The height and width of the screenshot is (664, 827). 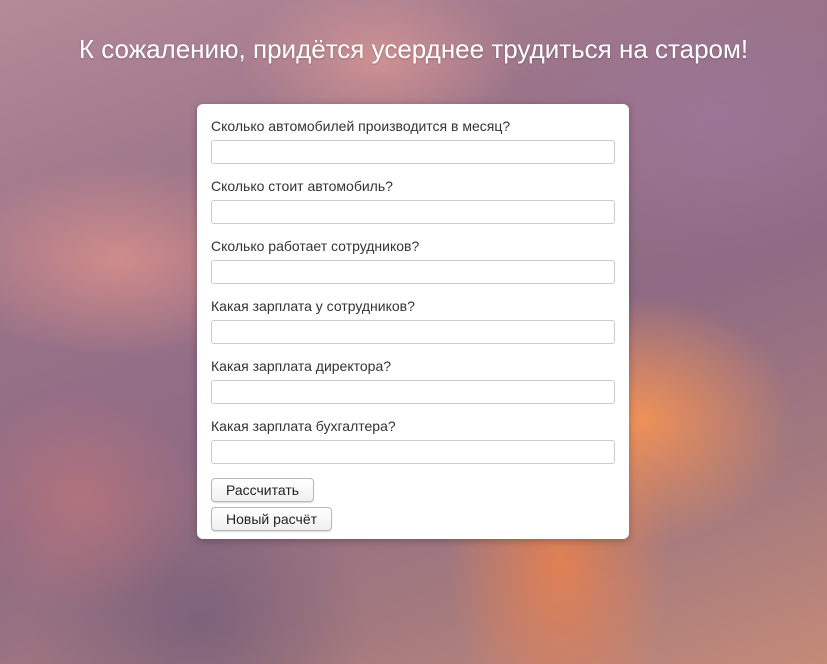 What do you see at coordinates (272, 519) in the screenshot?
I see `new-calculation-button: Новый расчёт` at bounding box center [272, 519].